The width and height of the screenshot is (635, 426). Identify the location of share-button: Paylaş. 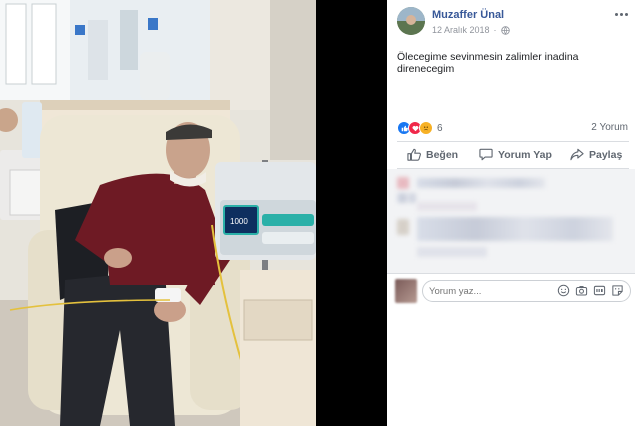
(596, 154).